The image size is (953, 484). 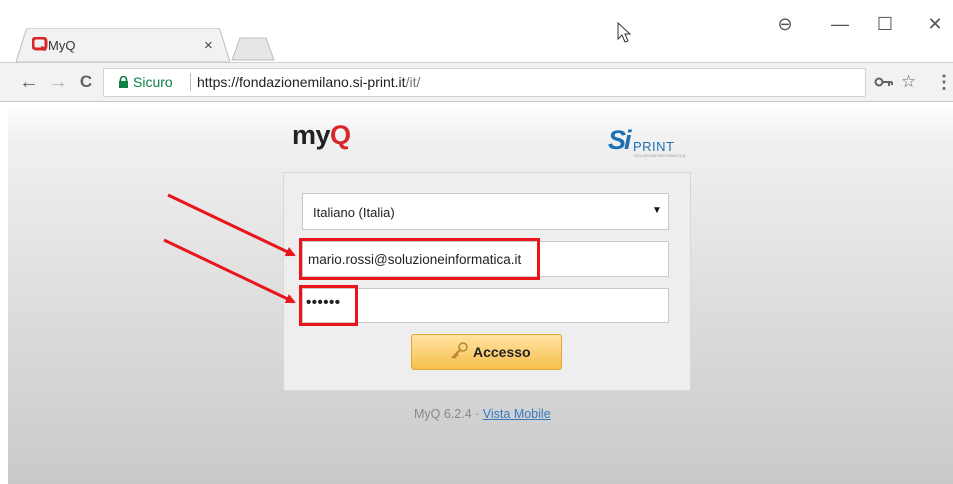 I want to click on arrow-to-password, so click(x=229, y=271).